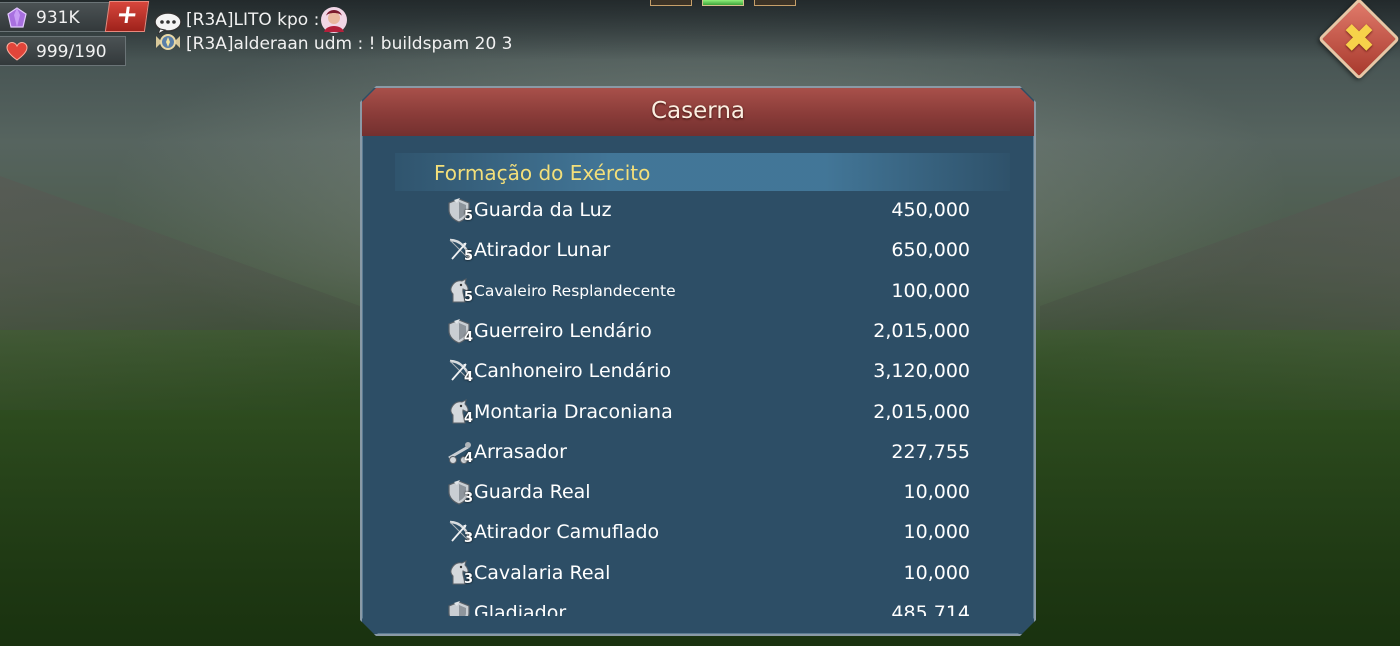  Describe the element at coordinates (17, 51) in the screenshot. I see `heart-icon` at that location.